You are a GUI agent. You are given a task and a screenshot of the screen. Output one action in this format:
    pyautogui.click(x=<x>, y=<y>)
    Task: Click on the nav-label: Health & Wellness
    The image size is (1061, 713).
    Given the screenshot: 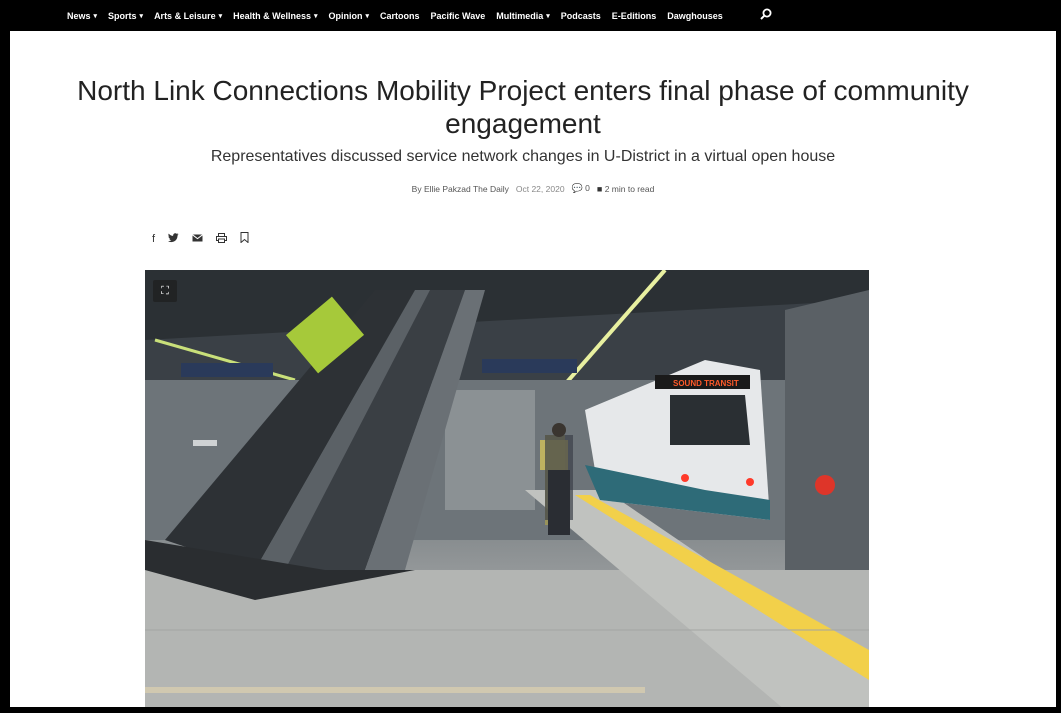 What is the action you would take?
    pyautogui.click(x=272, y=15)
    